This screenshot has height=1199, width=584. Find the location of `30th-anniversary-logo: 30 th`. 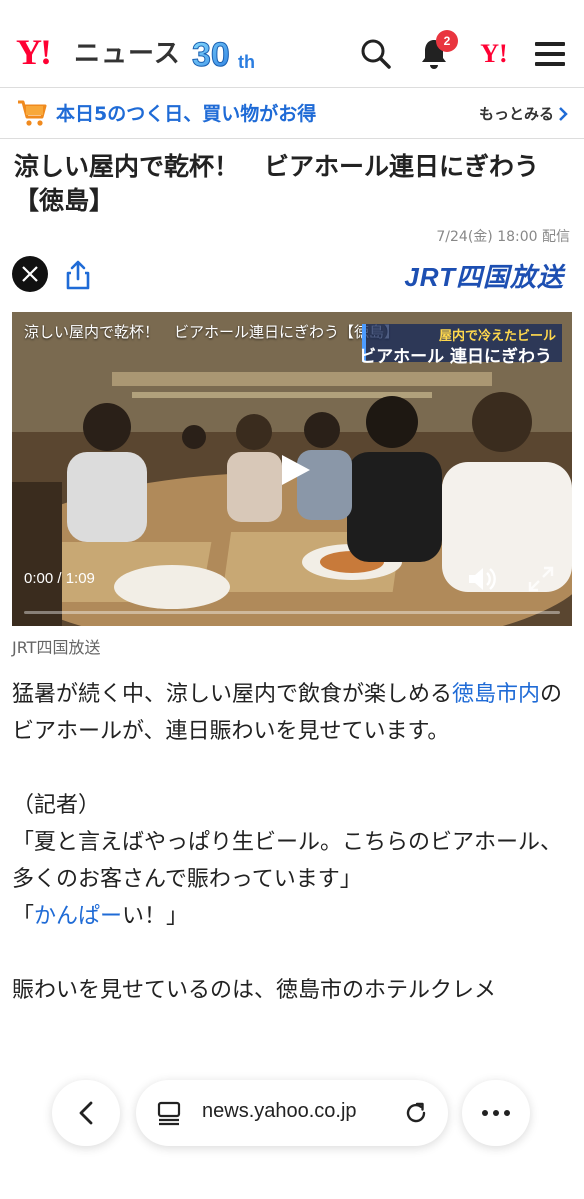

30th-anniversary-logo: 30 th is located at coordinates (232, 53).